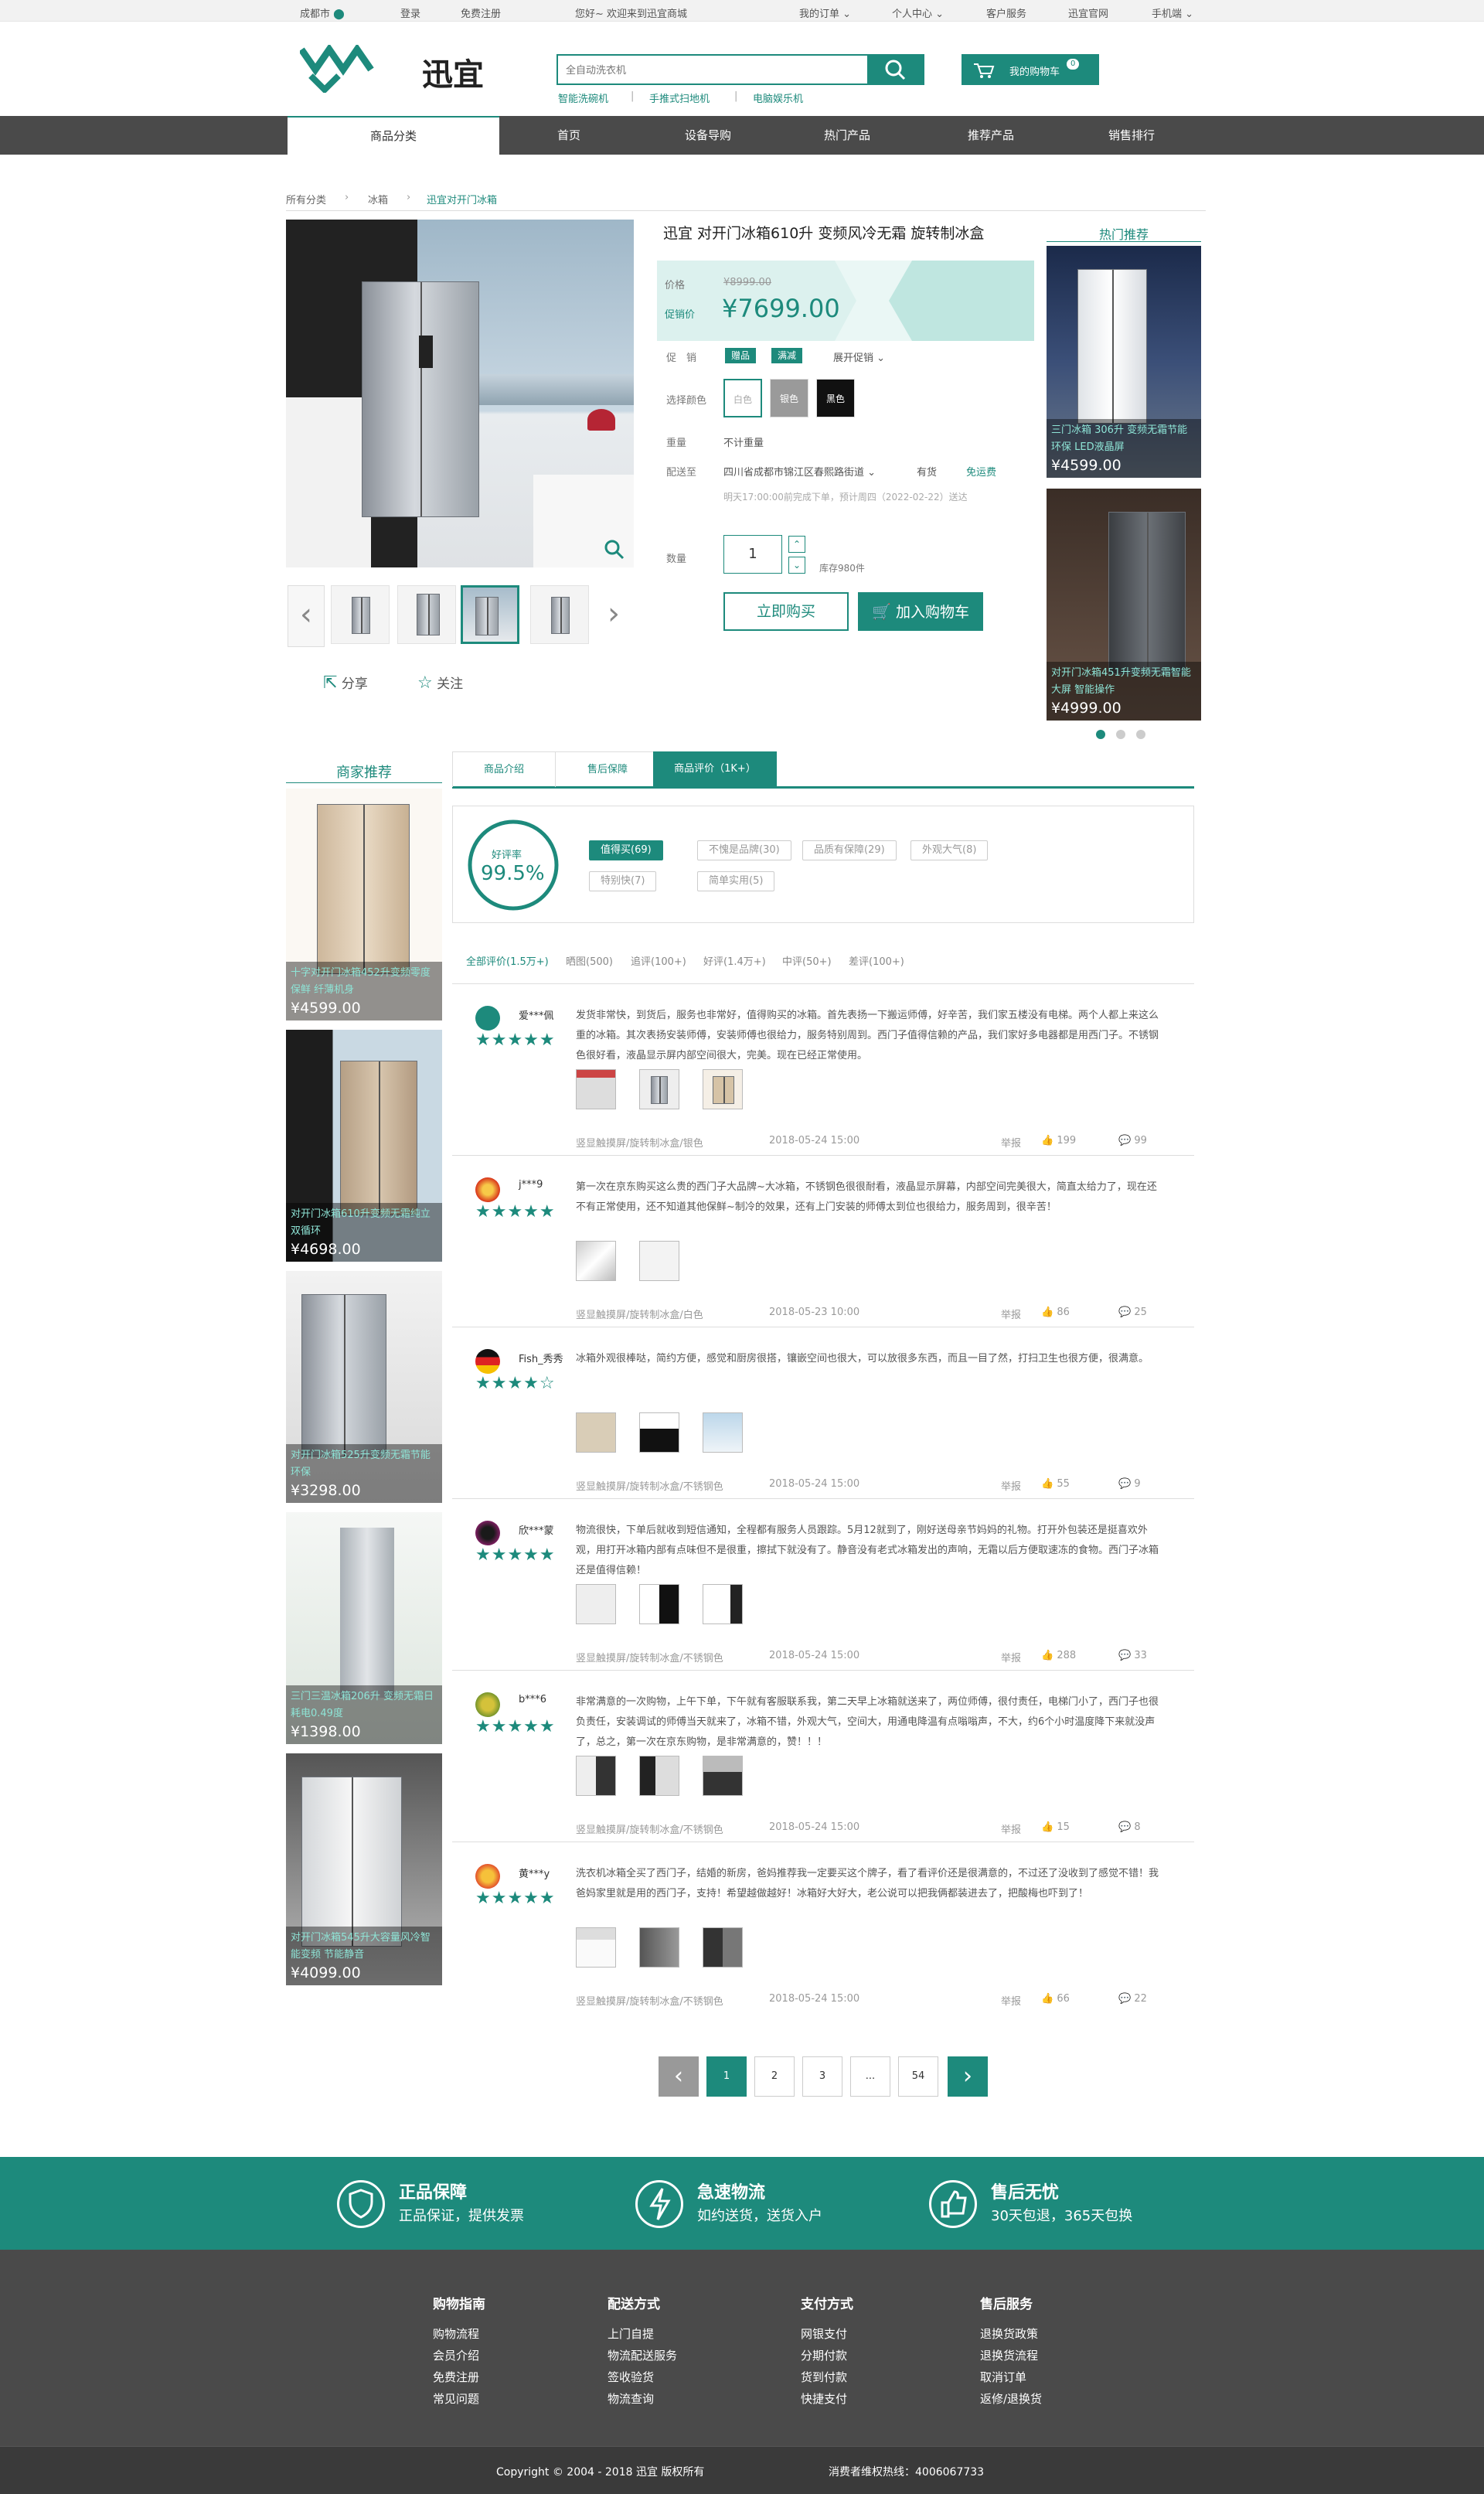 The image size is (1484, 2494). I want to click on page-number: 3, so click(822, 2076).